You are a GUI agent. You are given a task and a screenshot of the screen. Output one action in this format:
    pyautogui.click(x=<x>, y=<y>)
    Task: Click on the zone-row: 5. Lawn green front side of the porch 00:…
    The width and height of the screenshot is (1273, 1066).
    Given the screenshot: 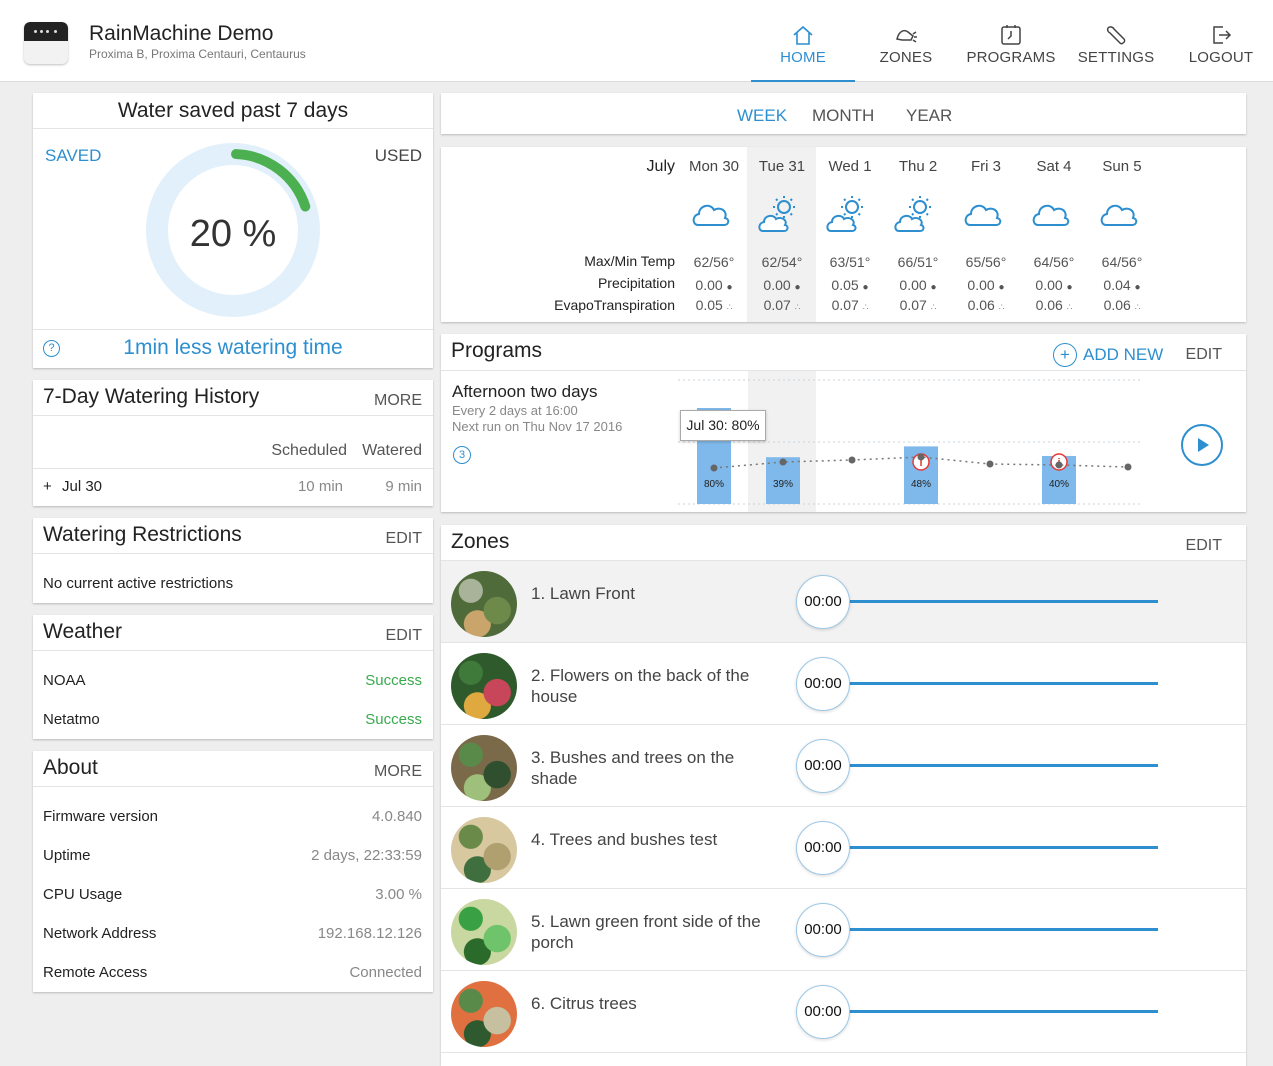 What is the action you would take?
    pyautogui.click(x=843, y=930)
    